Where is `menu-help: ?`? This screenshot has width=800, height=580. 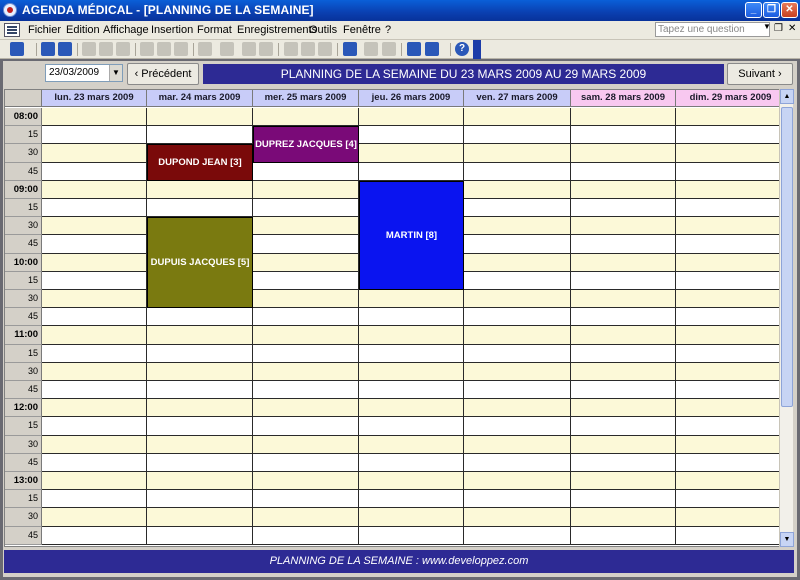 menu-help: ? is located at coordinates (388, 30).